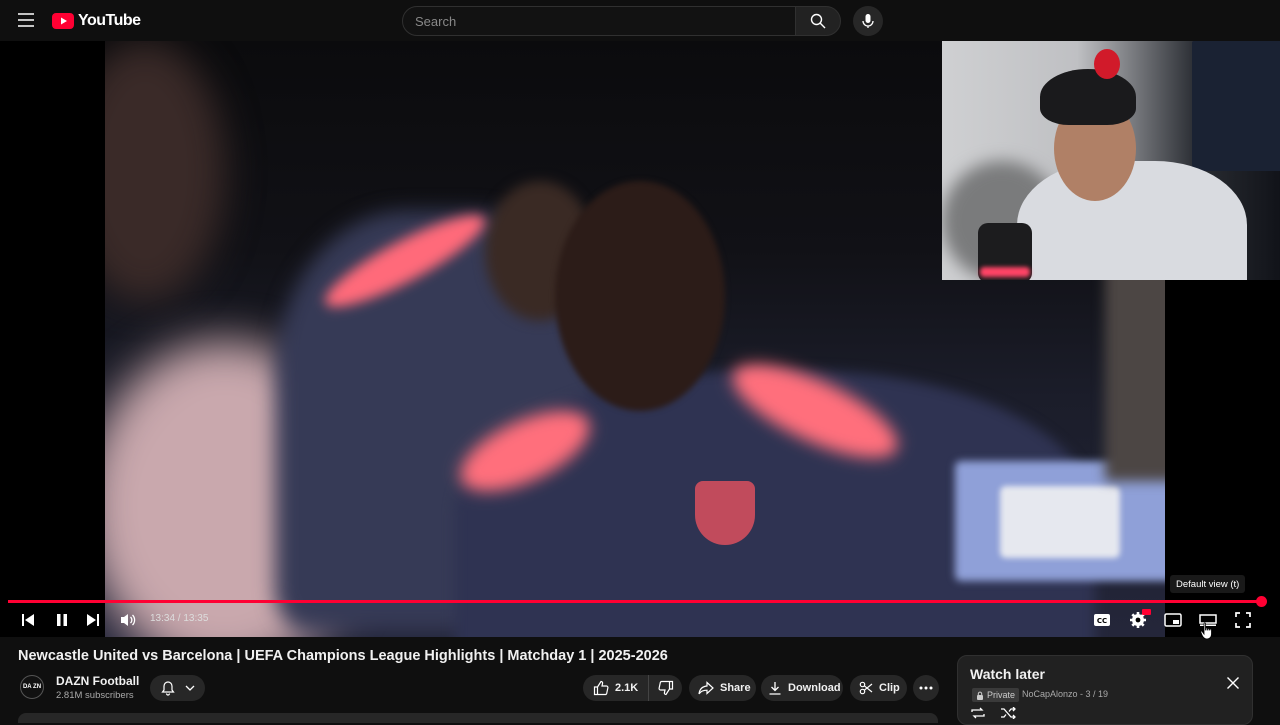  I want to click on progress-scrubber, so click(1261, 601).